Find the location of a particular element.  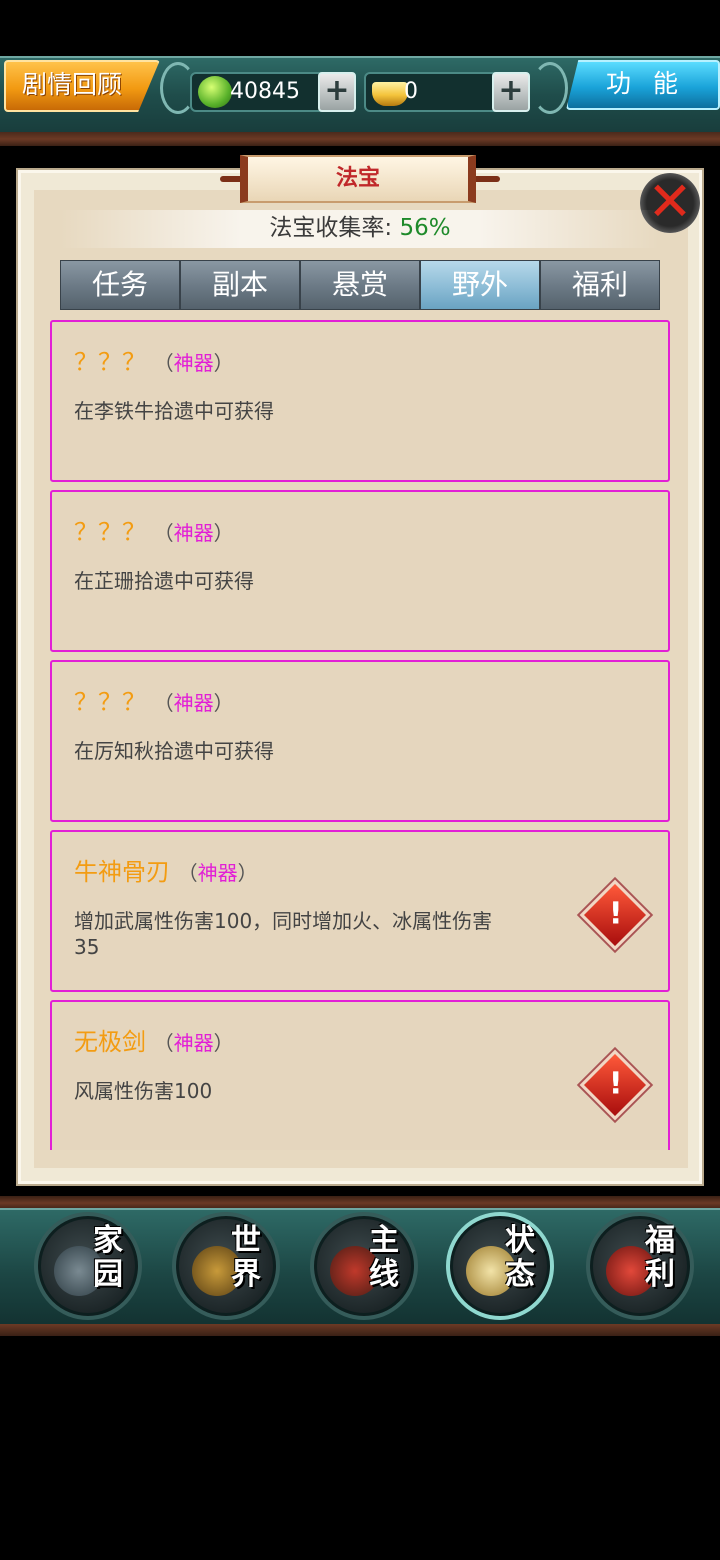

tab-wild: 野外 is located at coordinates (480, 285).